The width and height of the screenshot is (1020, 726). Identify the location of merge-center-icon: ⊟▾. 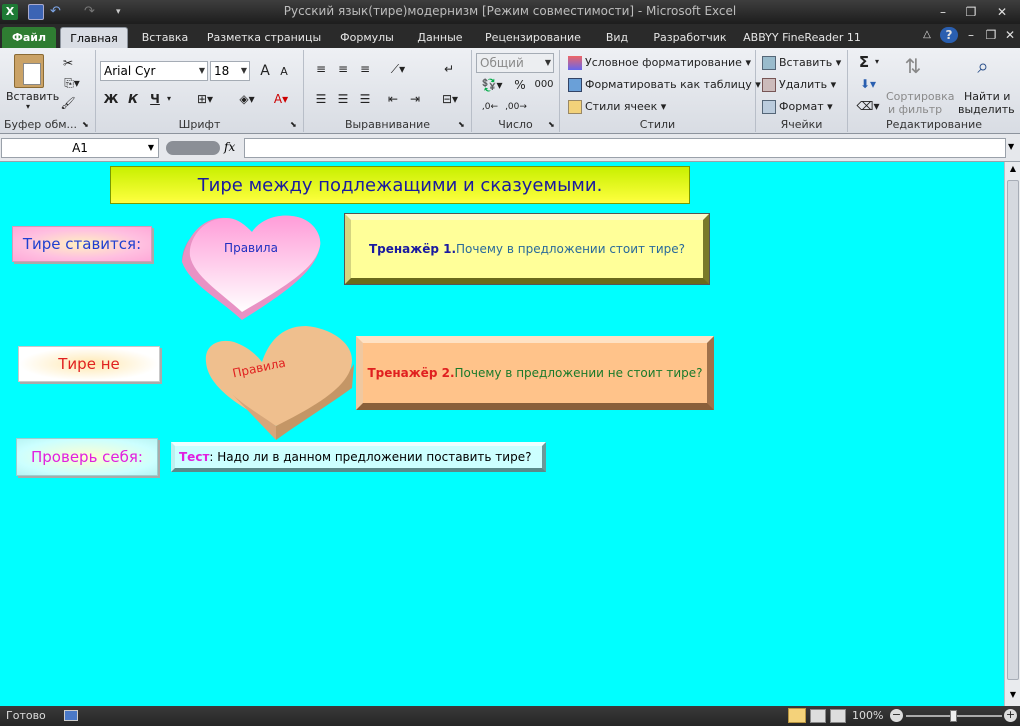
(450, 99).